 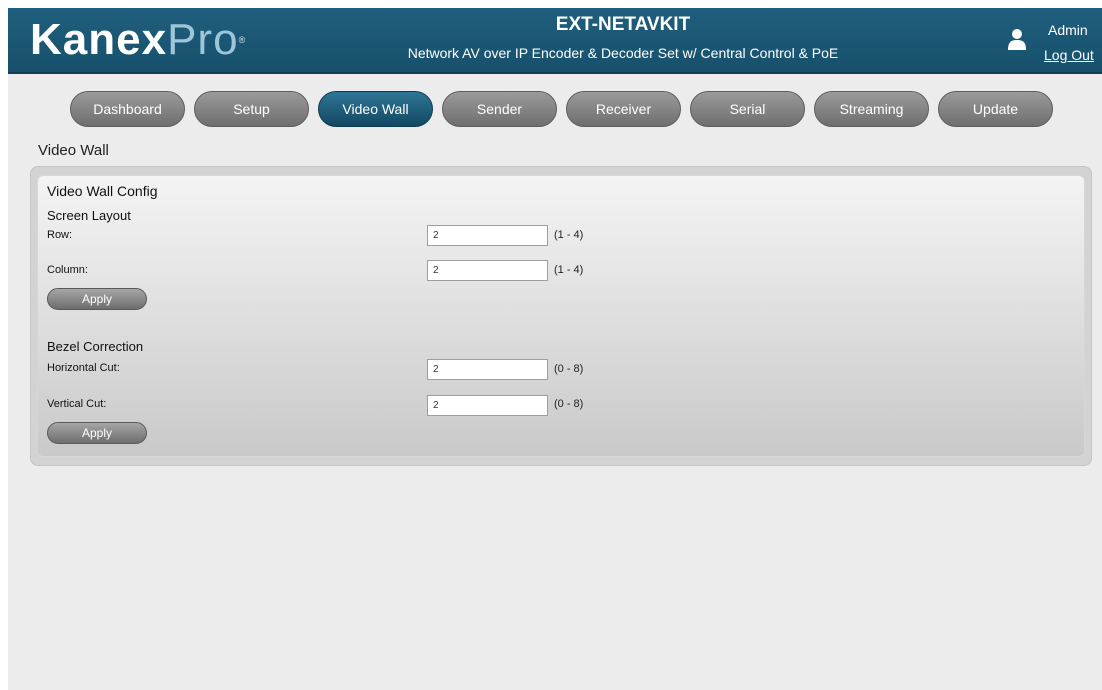 What do you see at coordinates (569, 404) in the screenshot?
I see `vertical-cut-range-hint: (0 - 8)` at bounding box center [569, 404].